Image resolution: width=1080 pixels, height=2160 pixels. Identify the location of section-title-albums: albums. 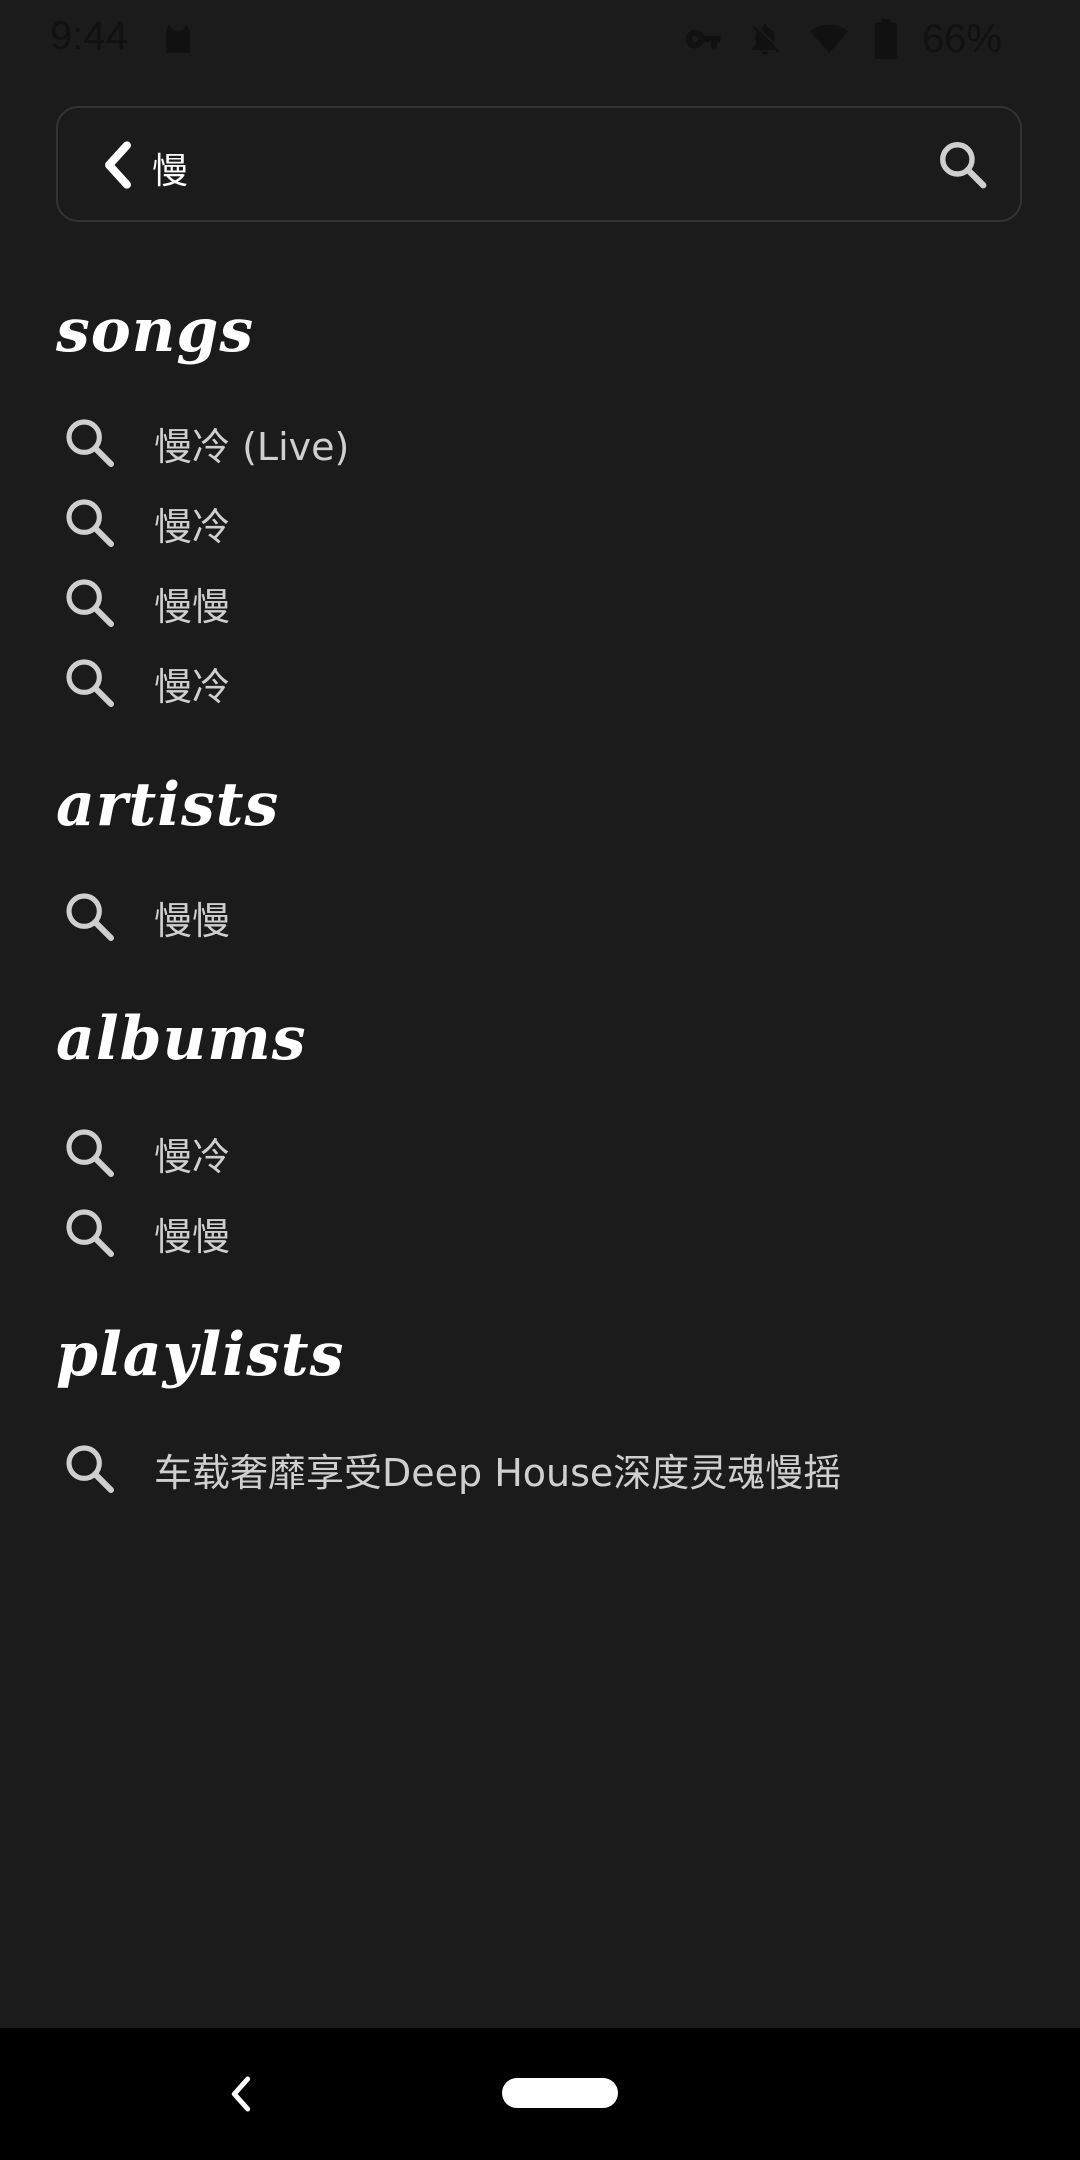
(181, 1039).